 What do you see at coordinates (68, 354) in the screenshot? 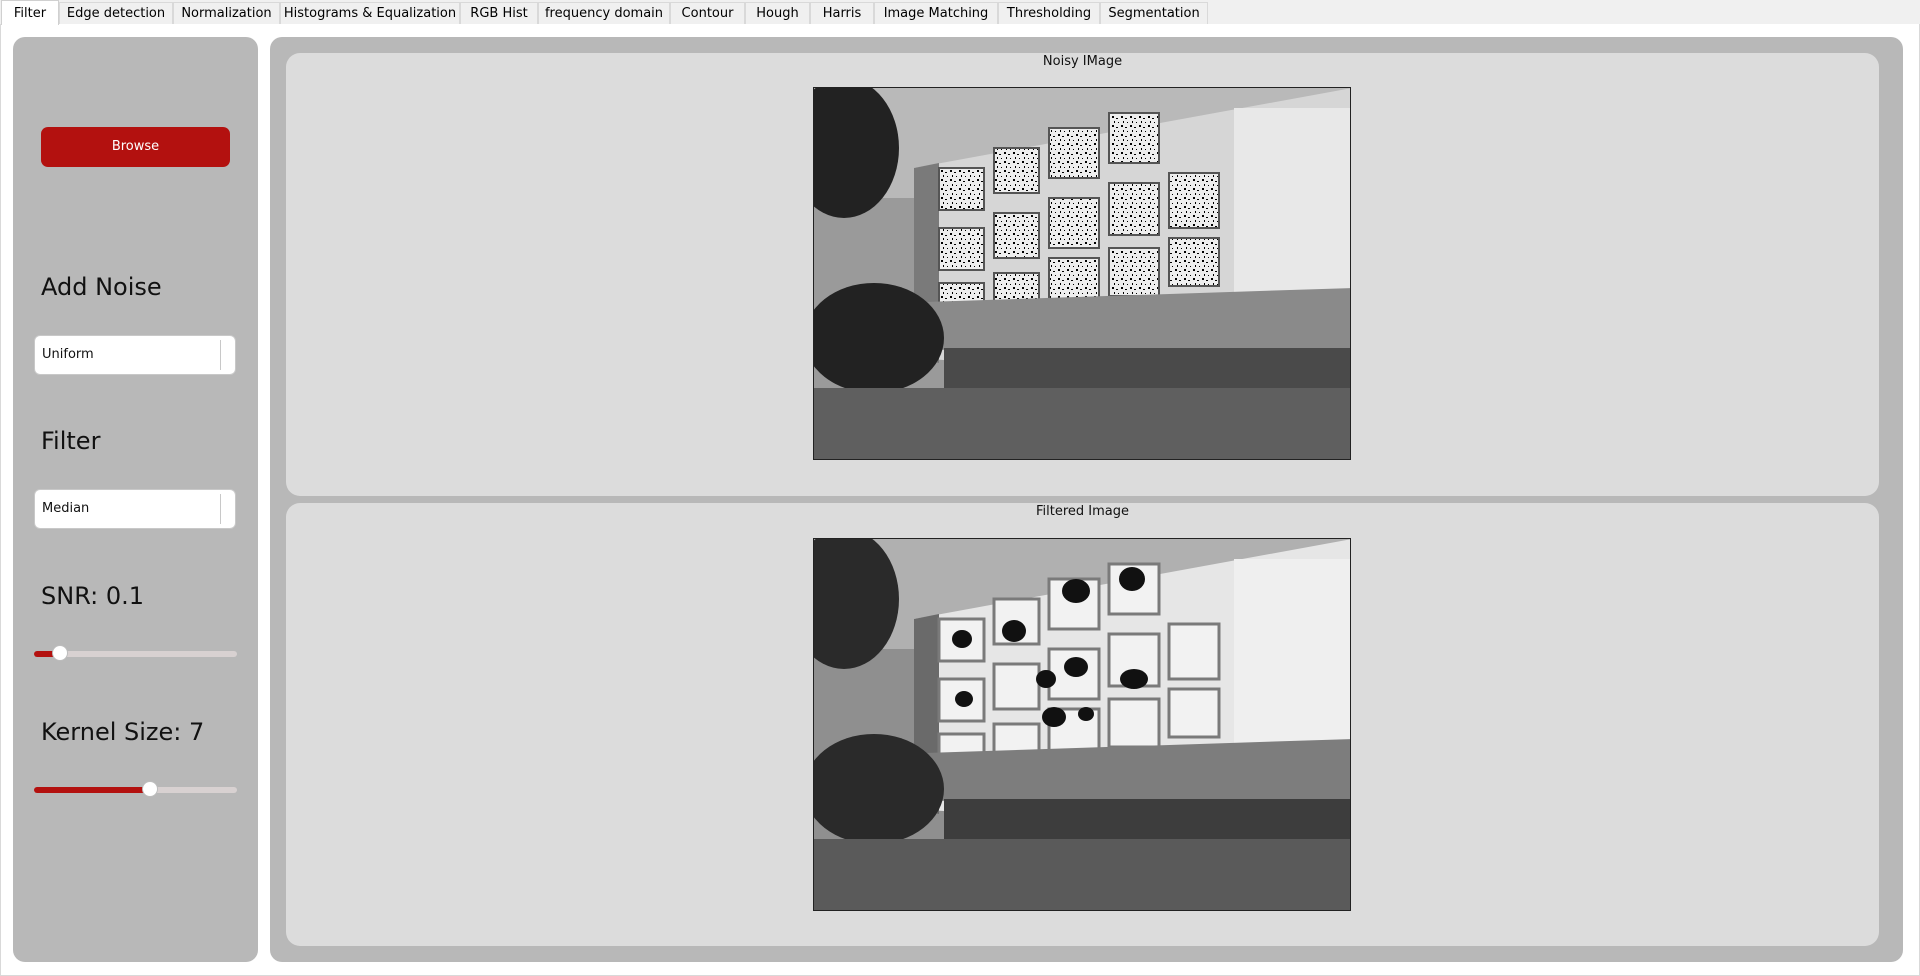
I see `noise-type-value: Uniform` at bounding box center [68, 354].